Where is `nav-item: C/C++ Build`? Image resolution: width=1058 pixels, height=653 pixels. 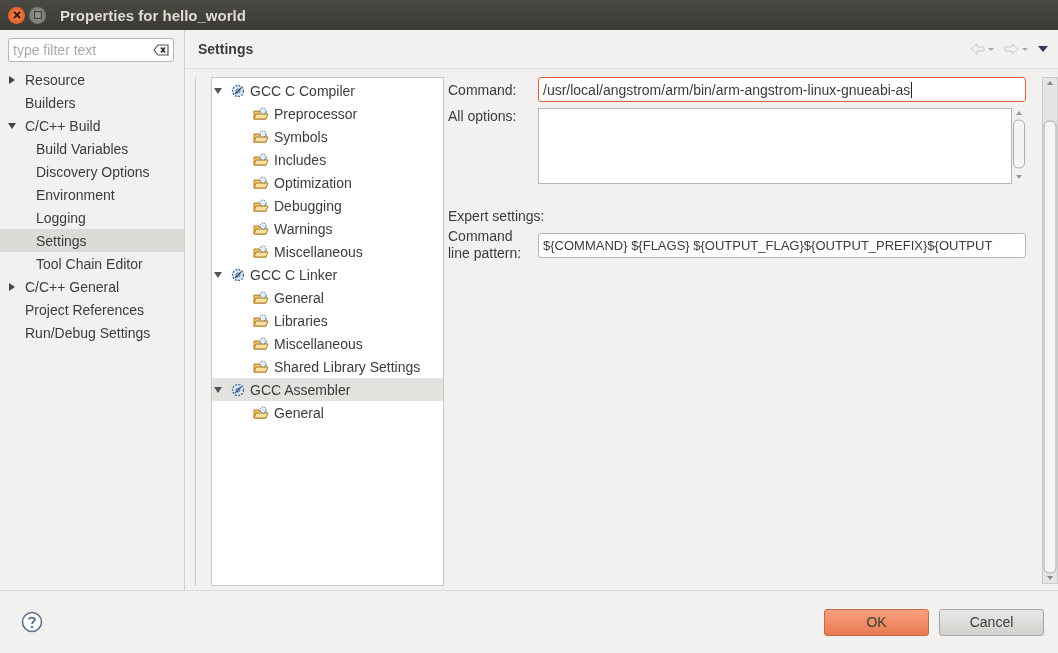 nav-item: C/C++ Build is located at coordinates (92, 125).